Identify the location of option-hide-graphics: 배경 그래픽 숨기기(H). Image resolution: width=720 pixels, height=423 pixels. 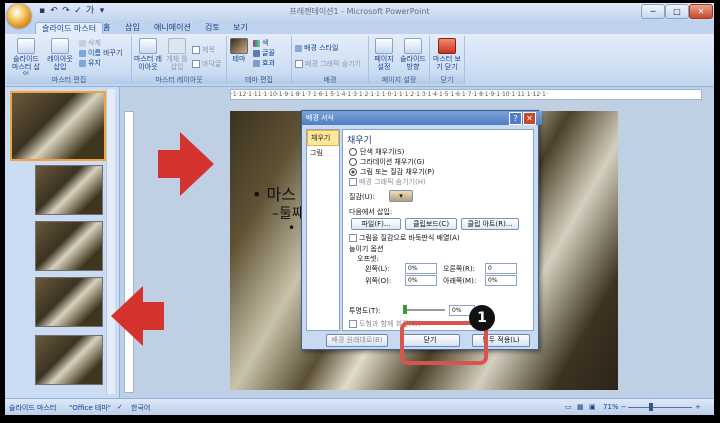
(387, 182).